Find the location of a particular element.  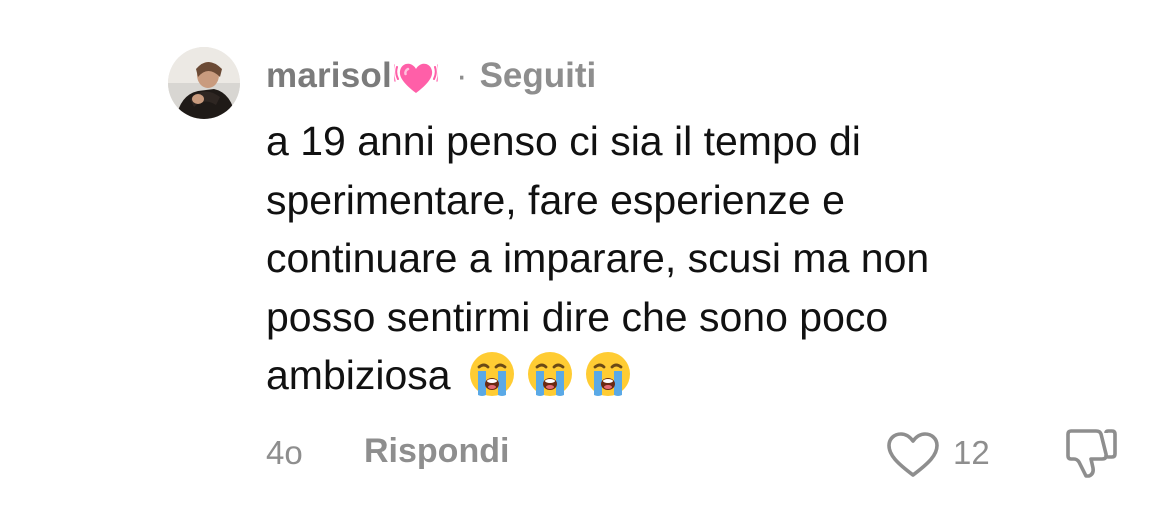

comment-text-line: sperimentare, fare esperienze e is located at coordinates (555, 199).